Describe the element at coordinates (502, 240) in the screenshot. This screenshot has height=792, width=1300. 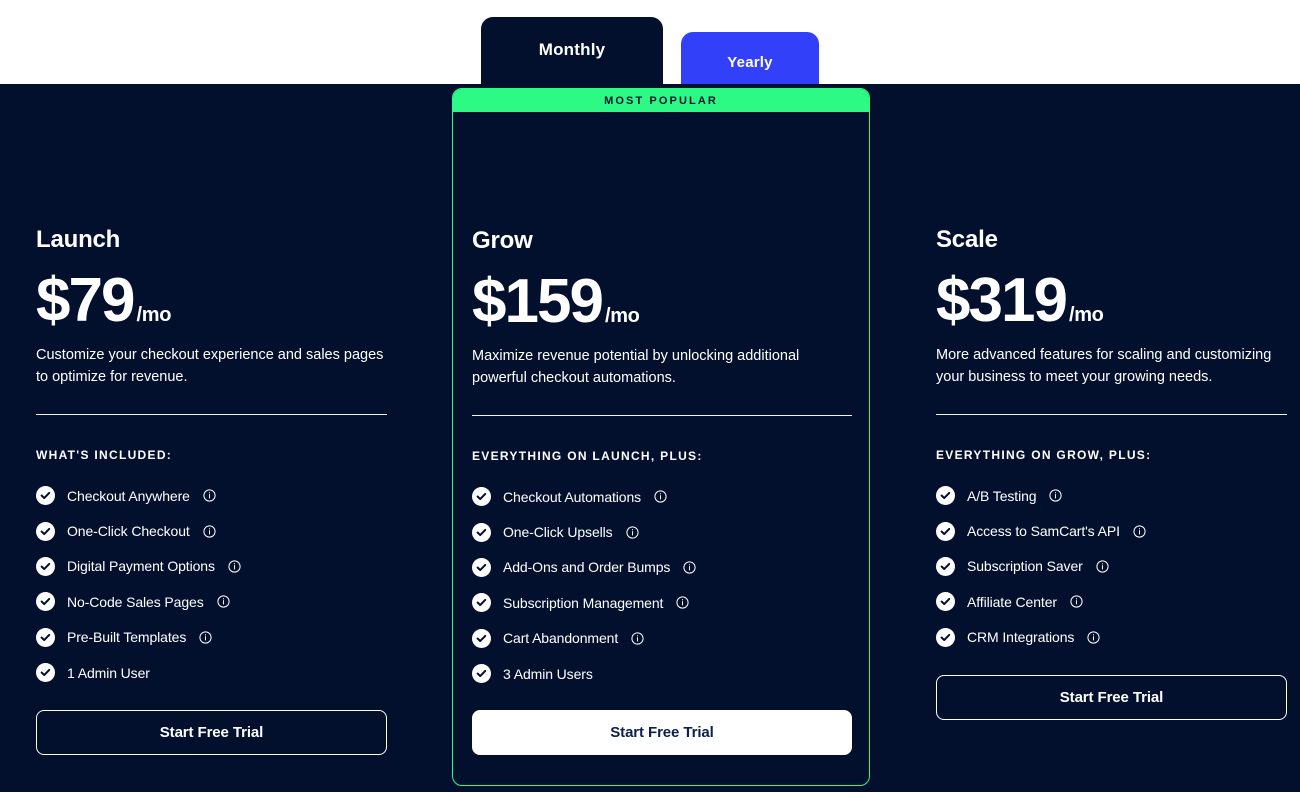
I see `plan-name-grow: Grow` at that location.